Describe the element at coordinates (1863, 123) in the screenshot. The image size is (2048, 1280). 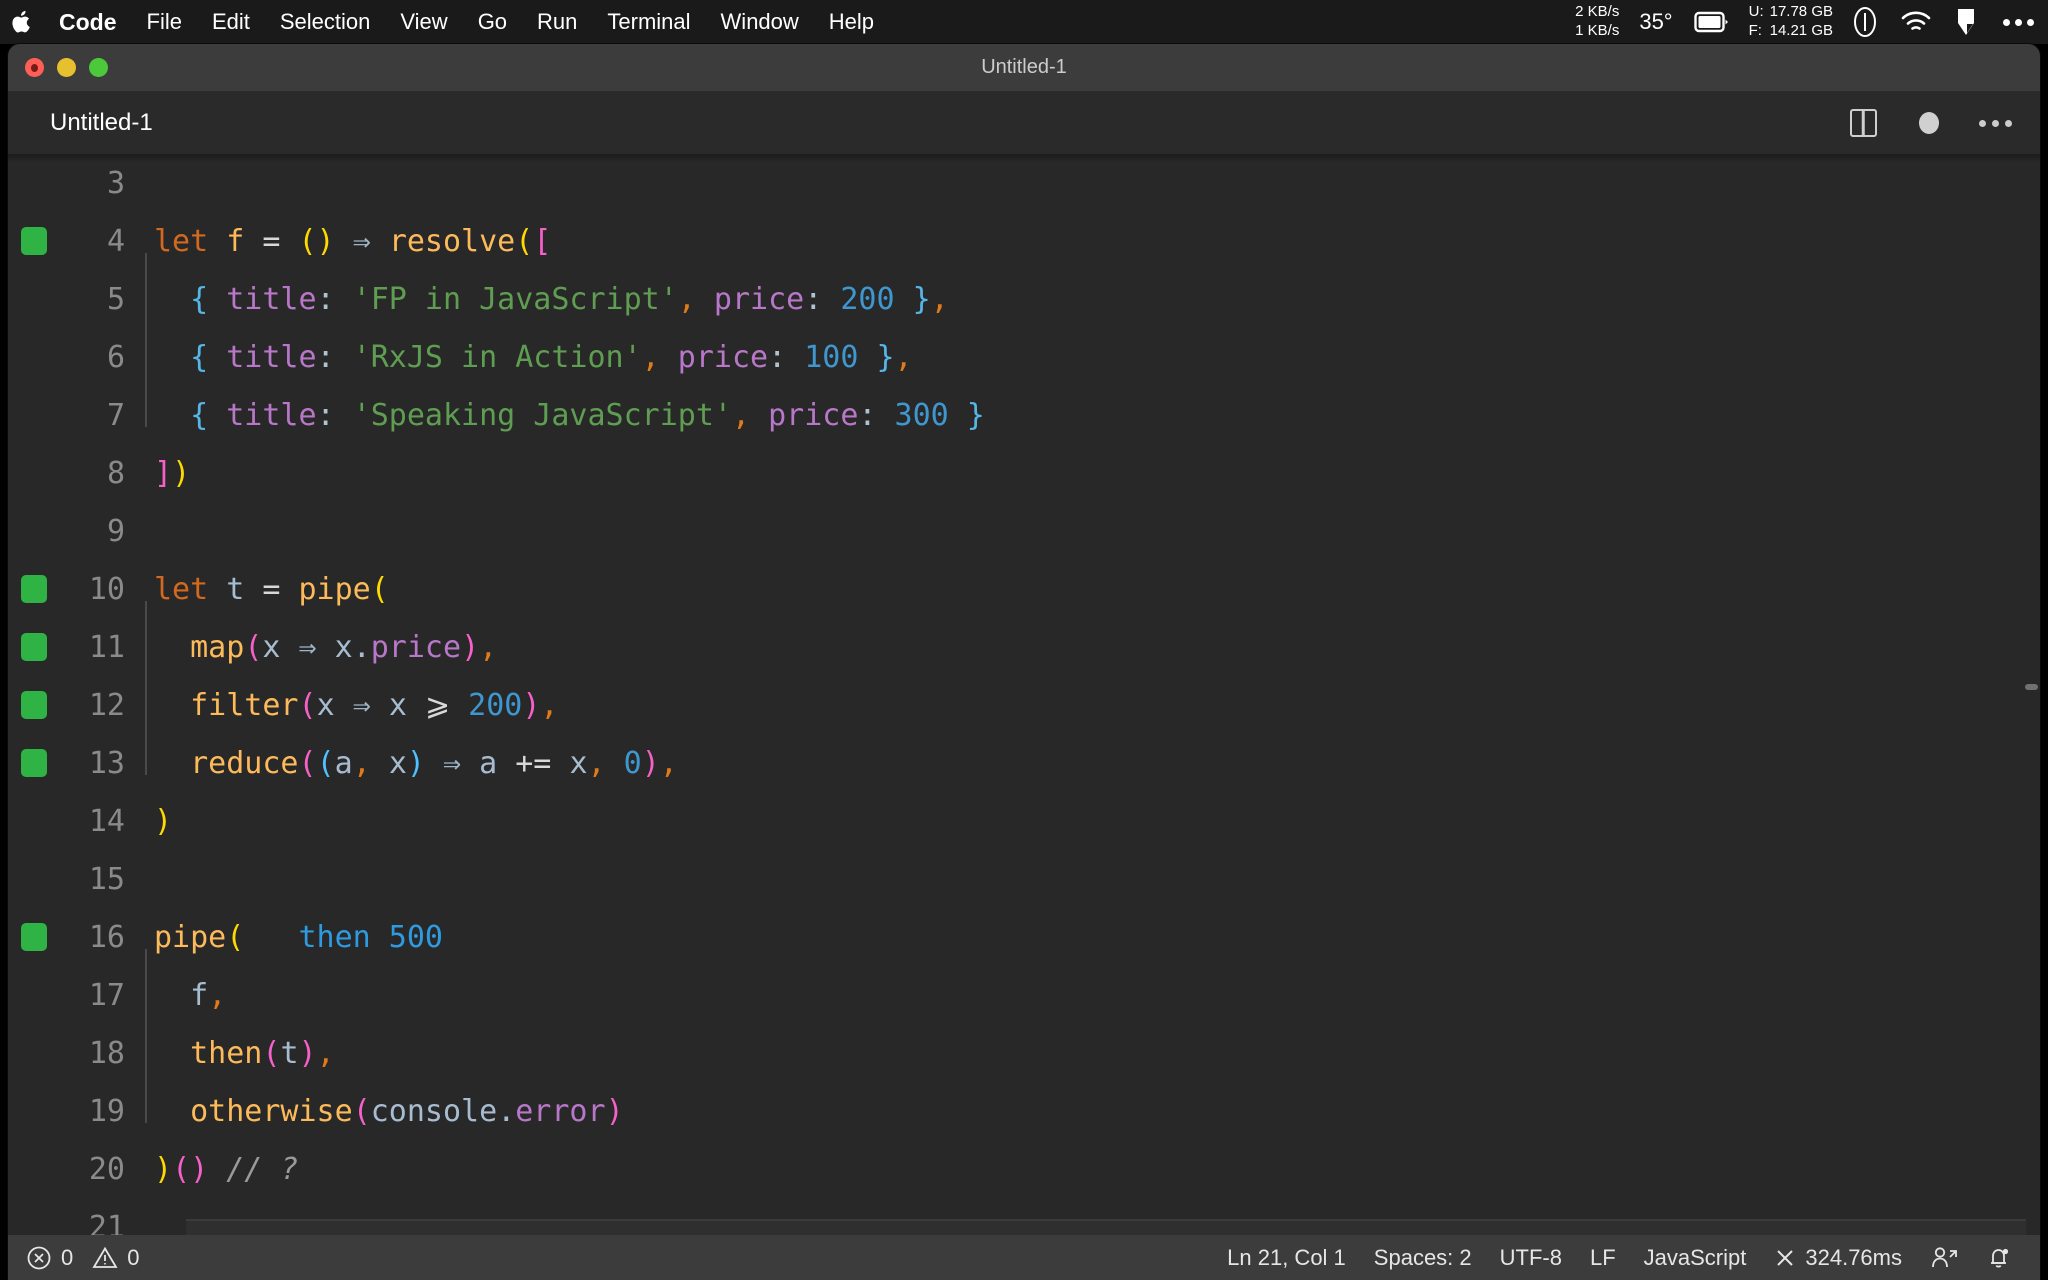
I see `split-editor-right-button` at that location.